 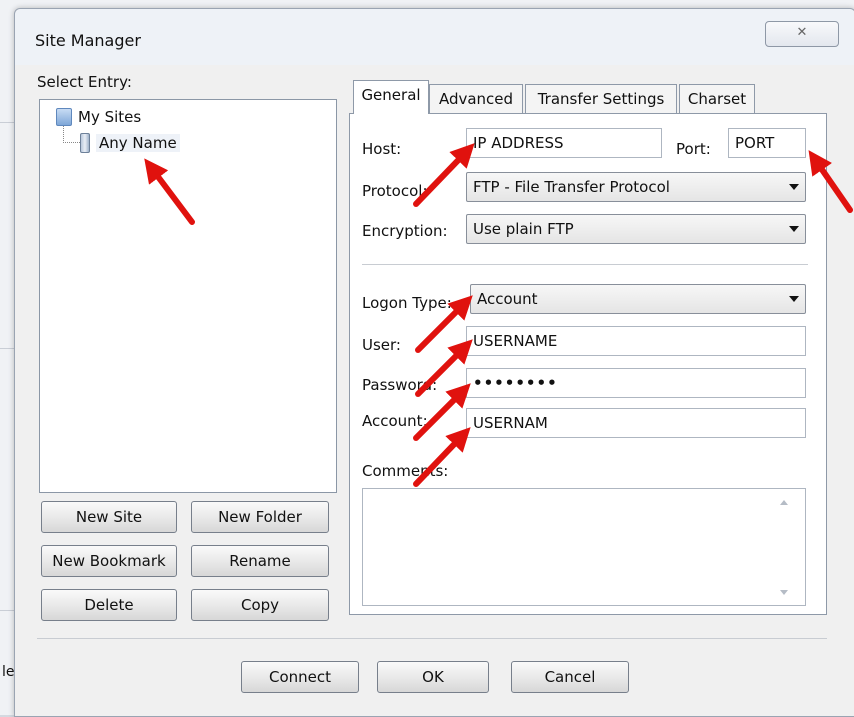 What do you see at coordinates (405, 231) in the screenshot?
I see `encryption-label: Encryption:` at bounding box center [405, 231].